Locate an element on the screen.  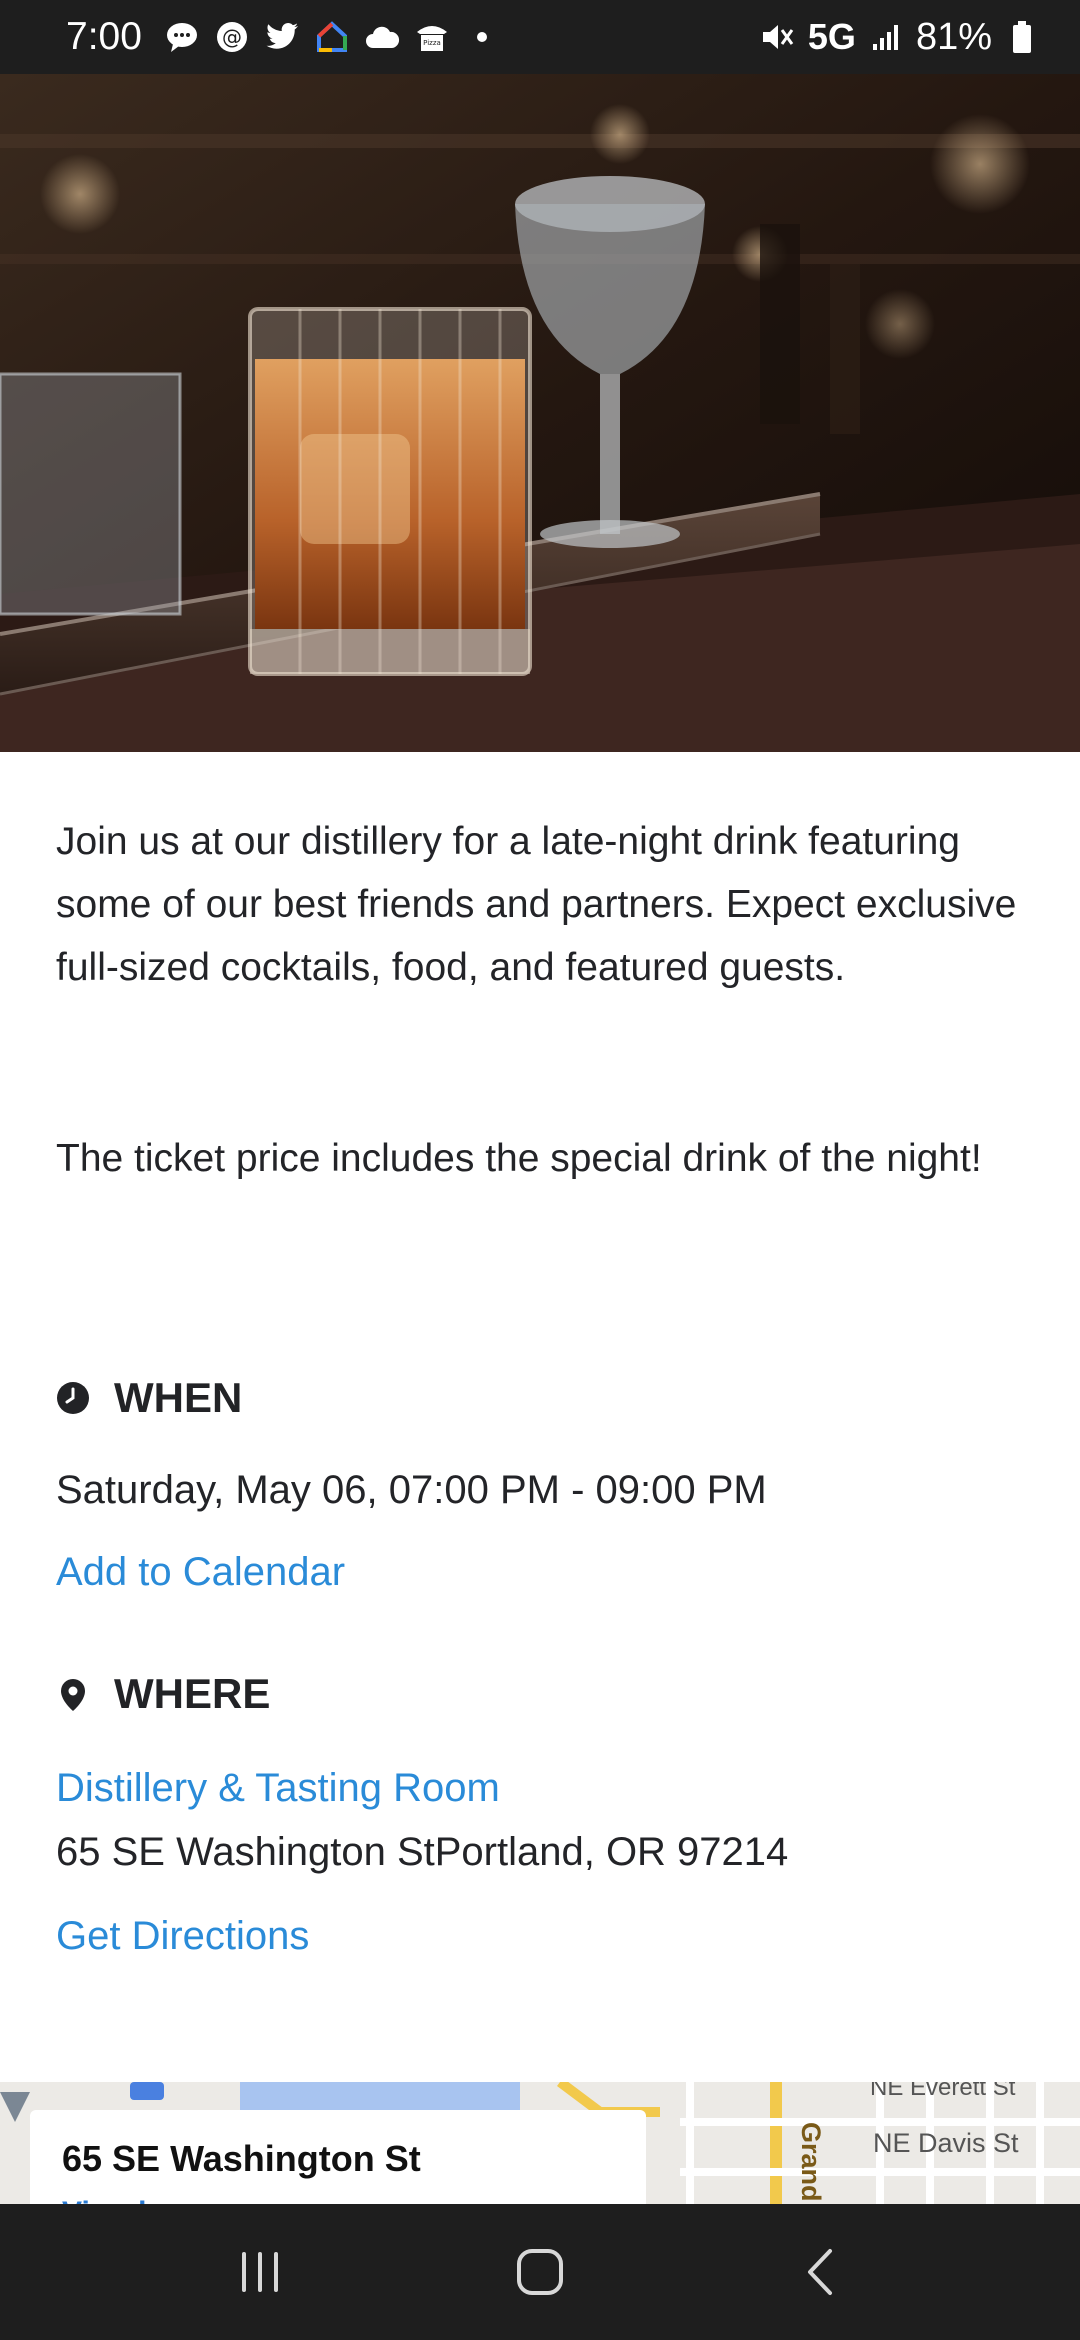
map-street-davis: NE Davis St is located at coordinates (946, 2143).